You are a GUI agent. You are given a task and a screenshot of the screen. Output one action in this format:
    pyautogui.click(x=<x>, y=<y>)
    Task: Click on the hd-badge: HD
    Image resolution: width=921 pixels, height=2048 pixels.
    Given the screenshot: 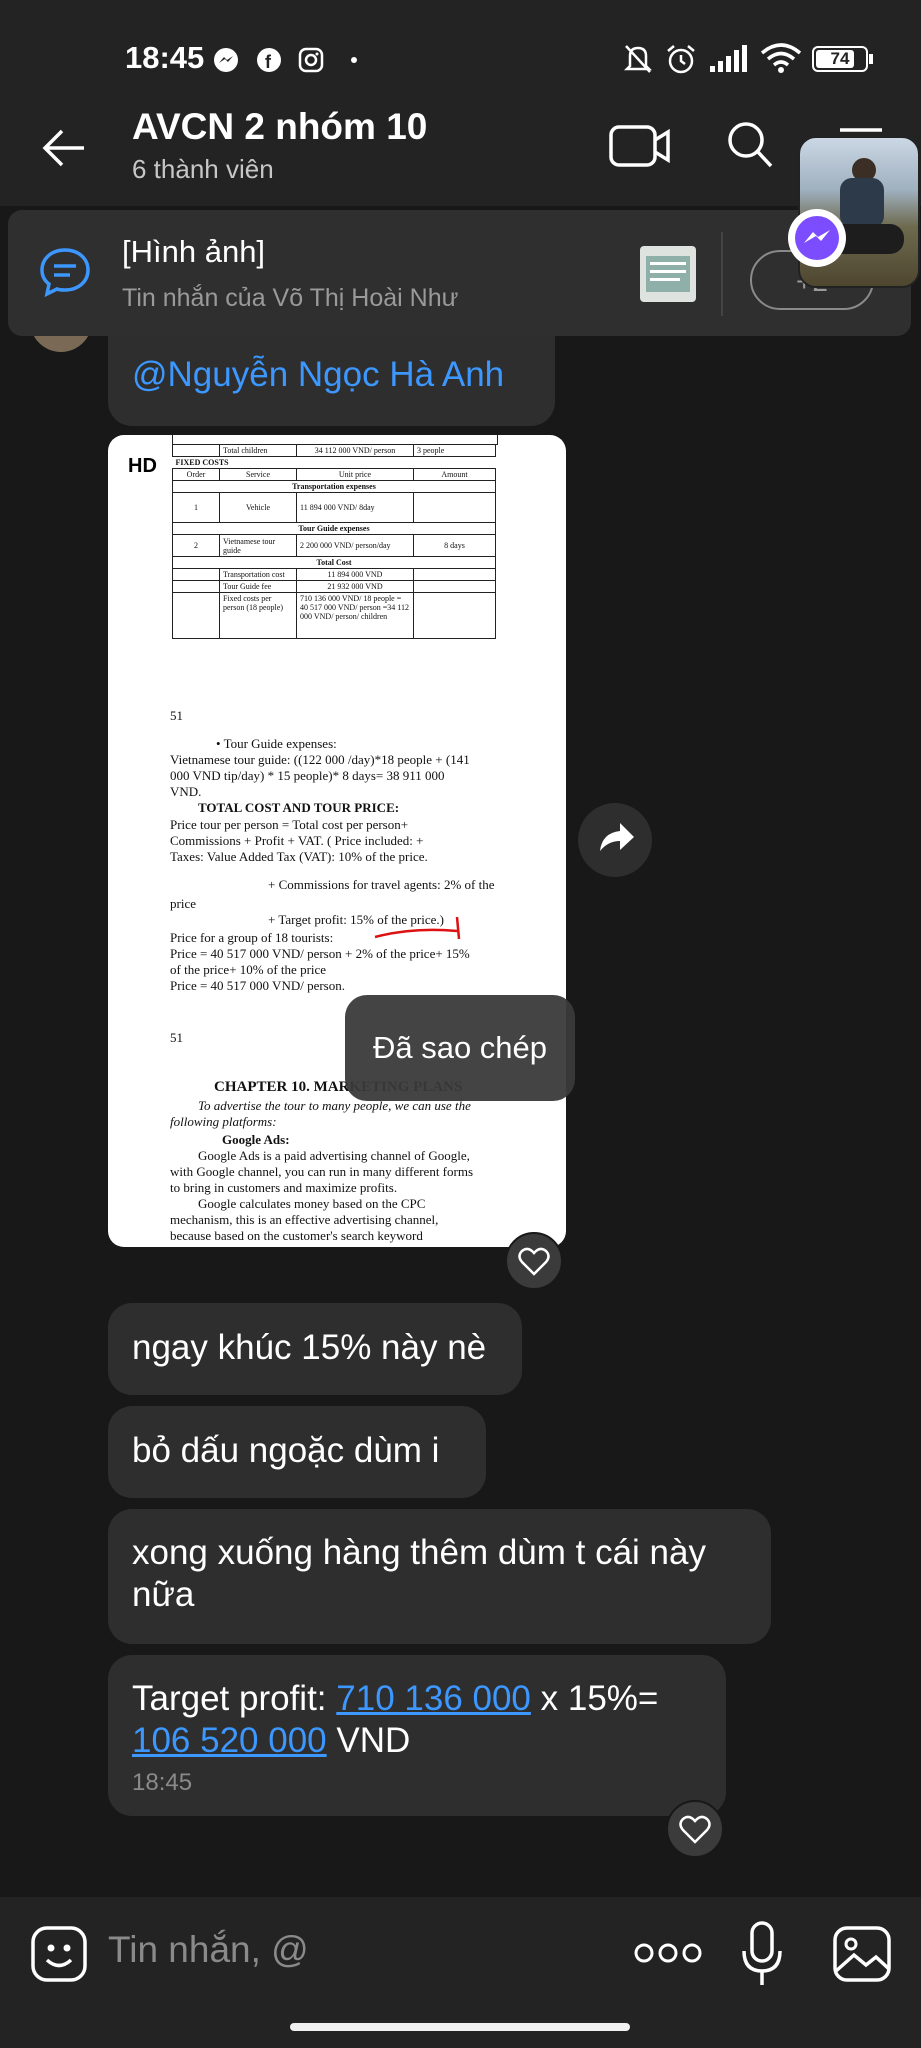 What is the action you would take?
    pyautogui.click(x=142, y=466)
    